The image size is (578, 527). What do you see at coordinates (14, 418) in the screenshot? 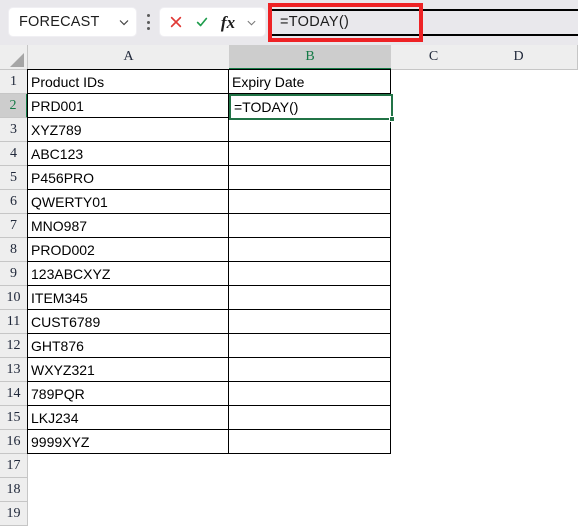
I see `row-header-15: 15` at bounding box center [14, 418].